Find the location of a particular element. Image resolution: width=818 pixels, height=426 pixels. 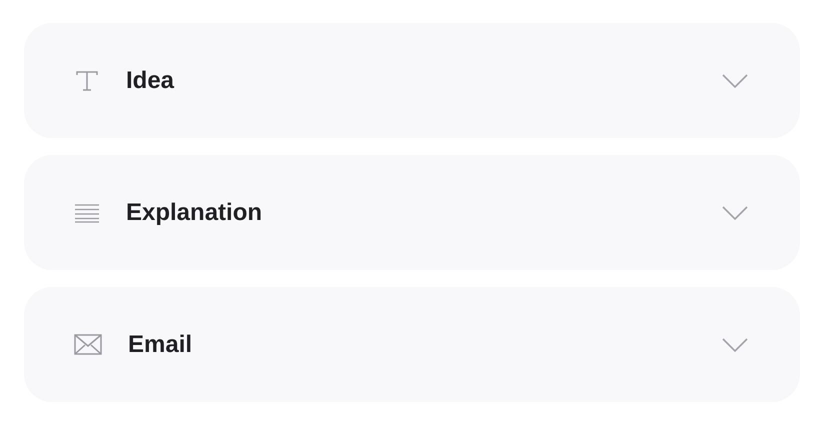

section-title: Idea is located at coordinates (151, 80).